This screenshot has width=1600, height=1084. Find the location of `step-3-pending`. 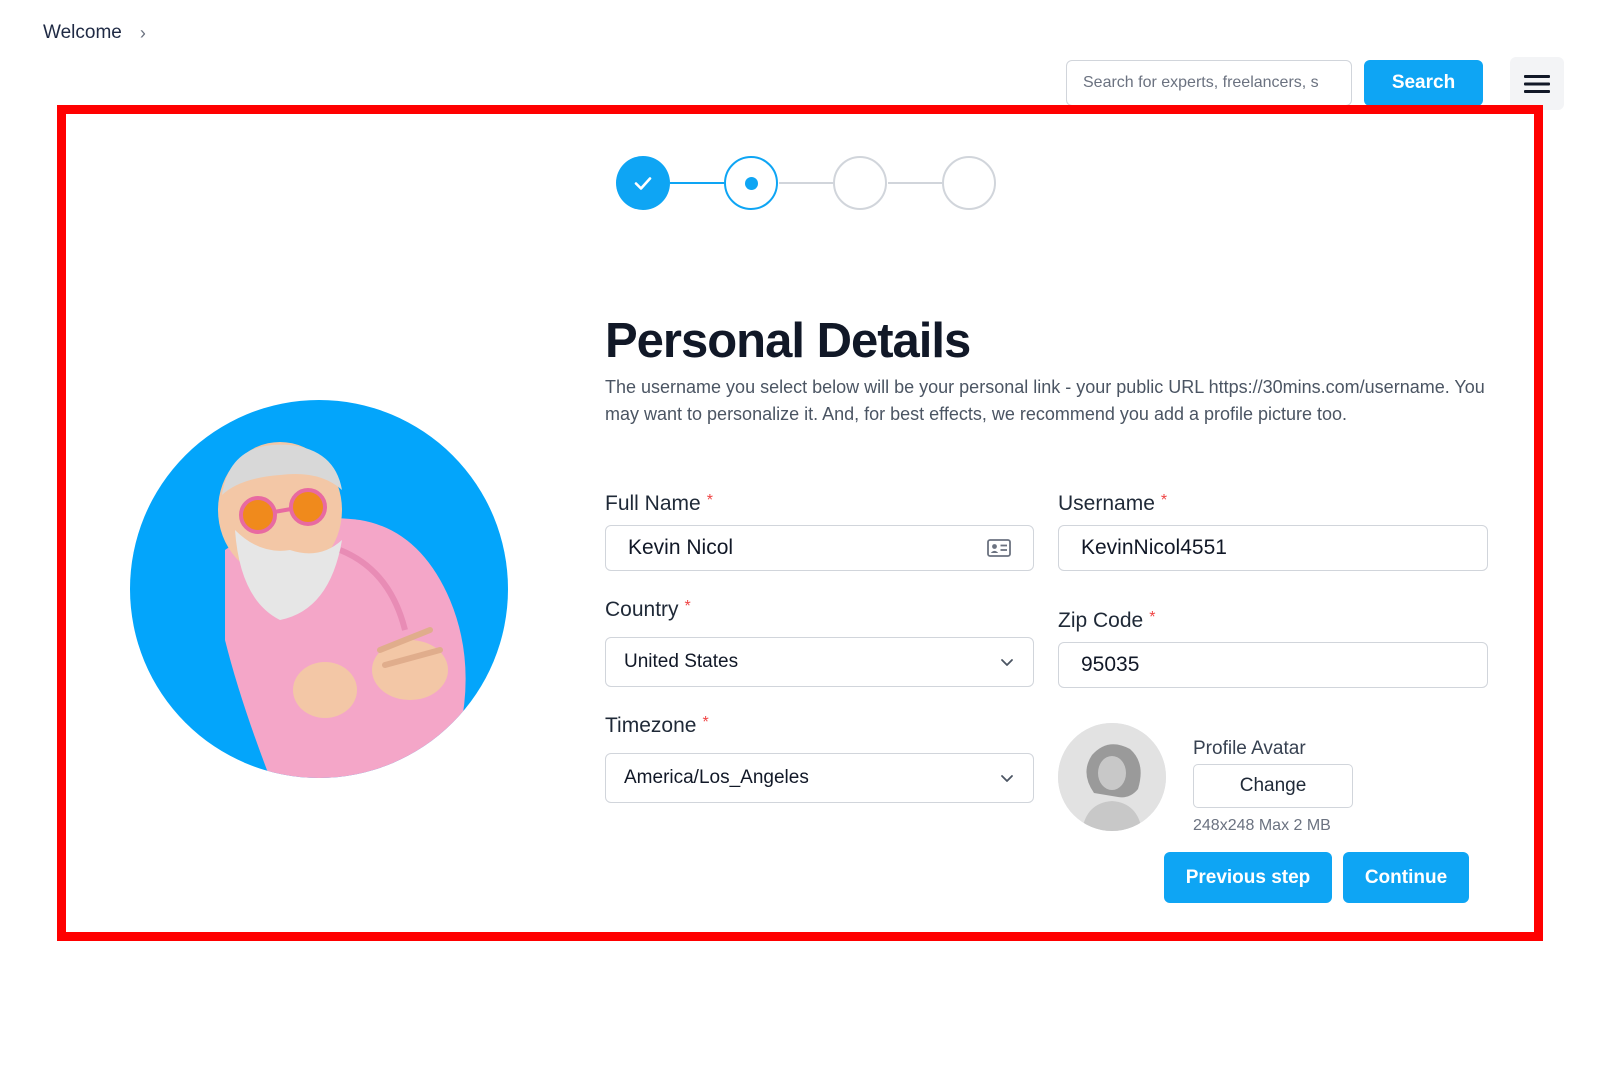

step-3-pending is located at coordinates (860, 183).